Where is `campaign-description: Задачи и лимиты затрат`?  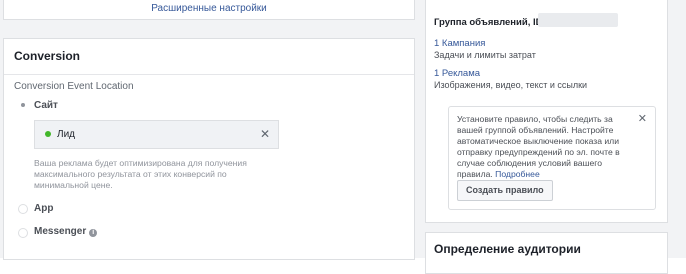 campaign-description: Задачи и лимиты затрат is located at coordinates (485, 55).